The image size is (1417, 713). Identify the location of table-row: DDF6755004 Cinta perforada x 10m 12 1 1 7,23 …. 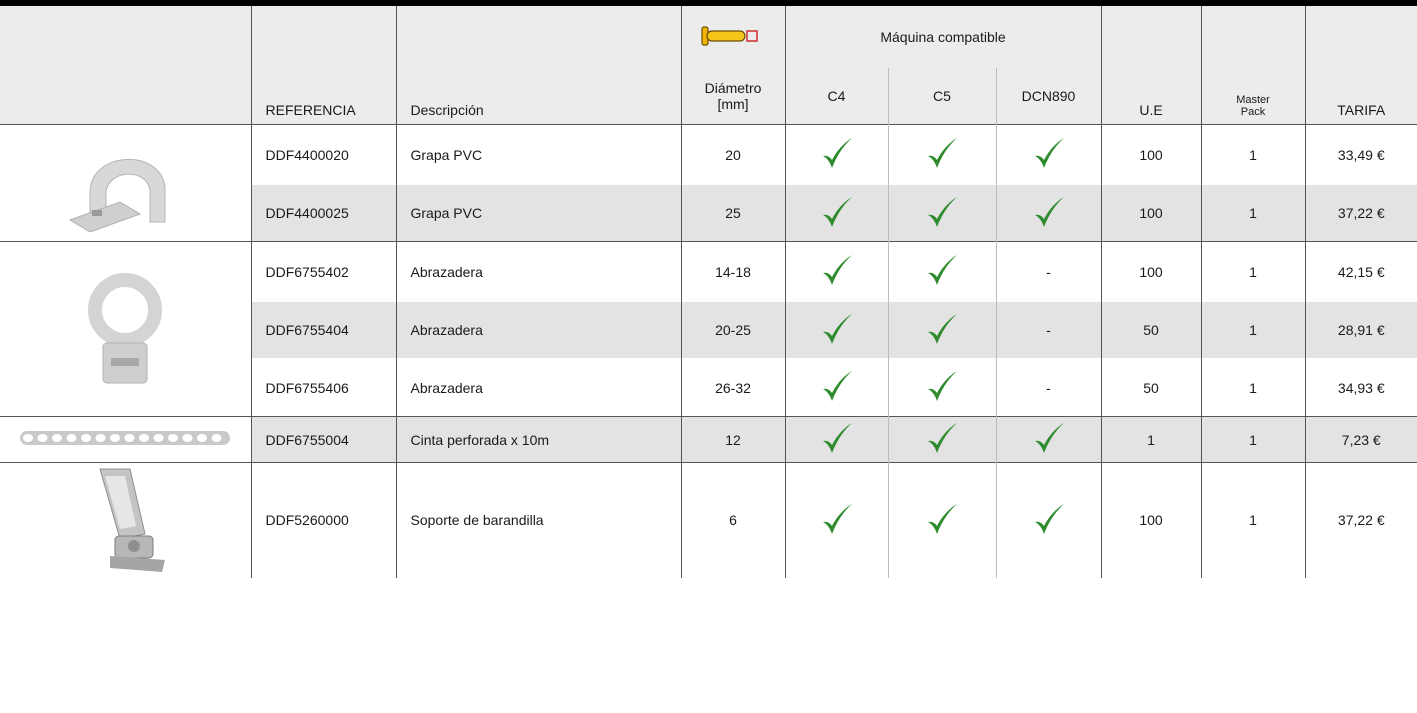
(708, 439).